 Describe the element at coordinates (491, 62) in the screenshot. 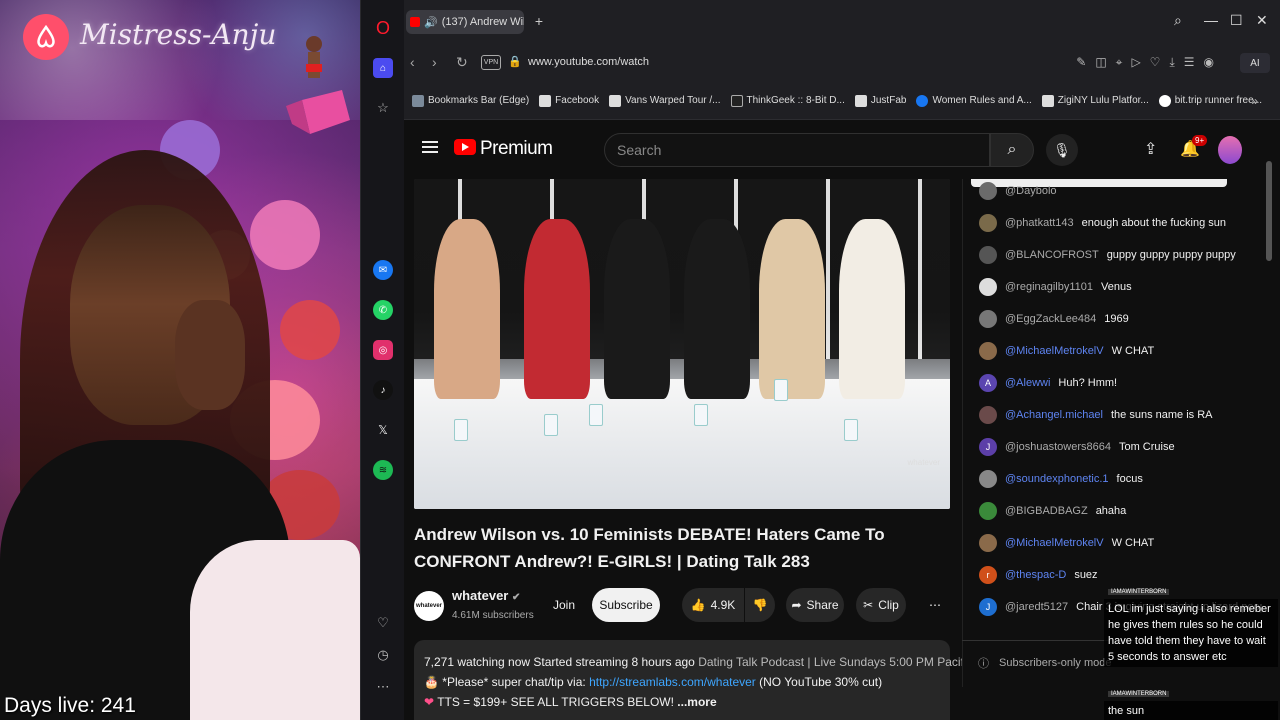

I see `vpn-badge: VPN` at that location.